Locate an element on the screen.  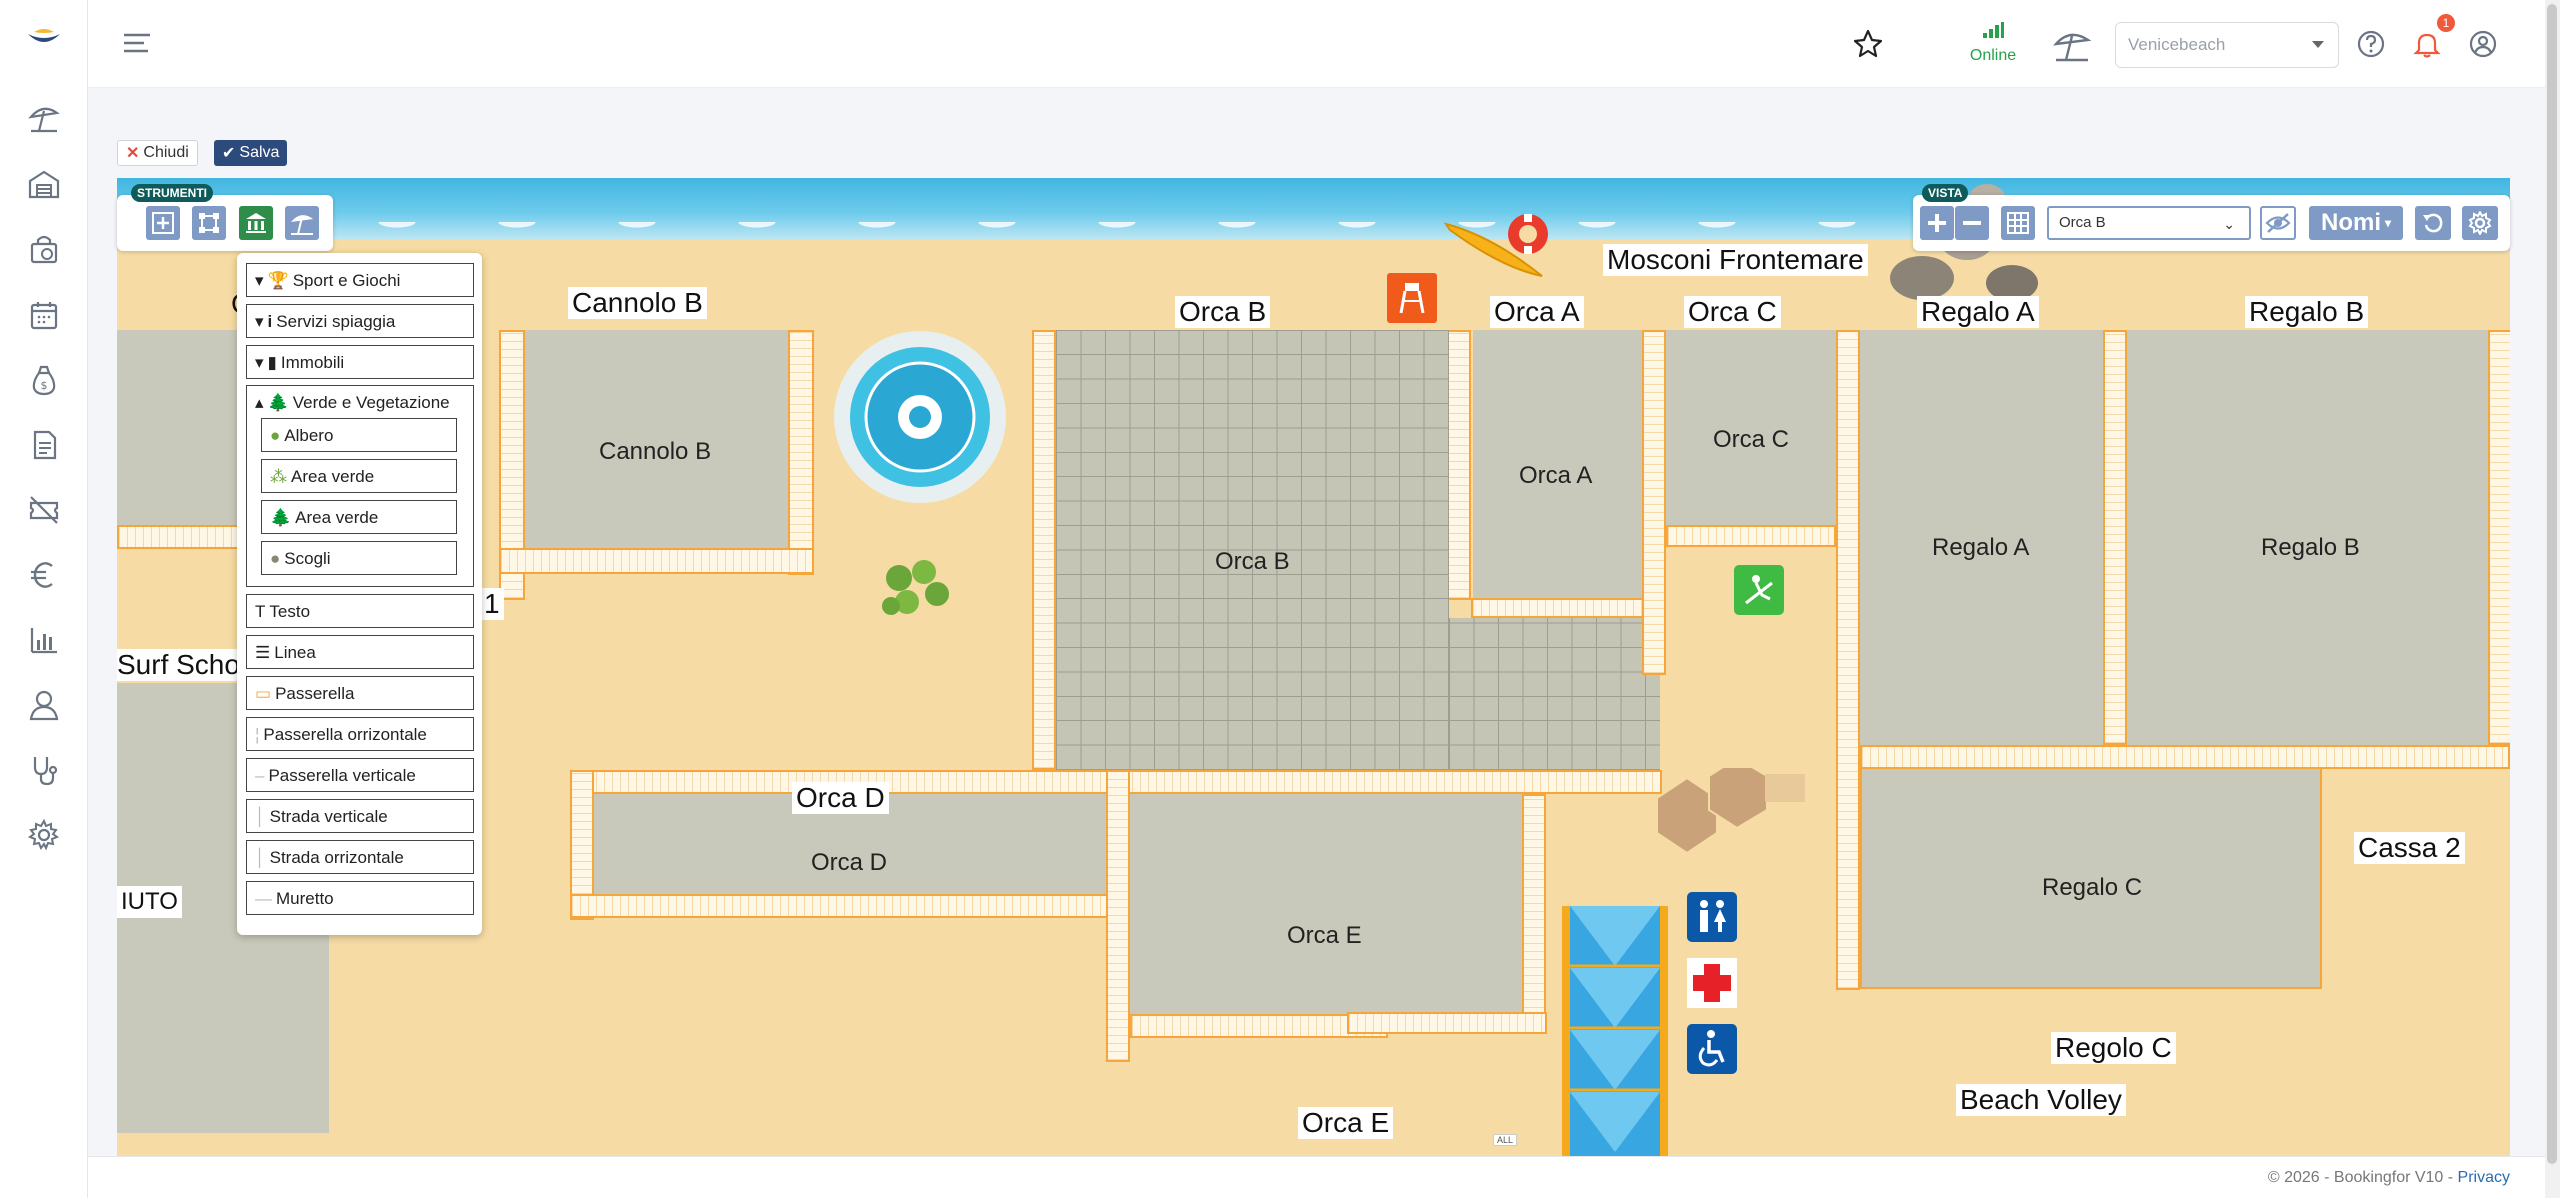
buildings-button is located at coordinates (256, 223).